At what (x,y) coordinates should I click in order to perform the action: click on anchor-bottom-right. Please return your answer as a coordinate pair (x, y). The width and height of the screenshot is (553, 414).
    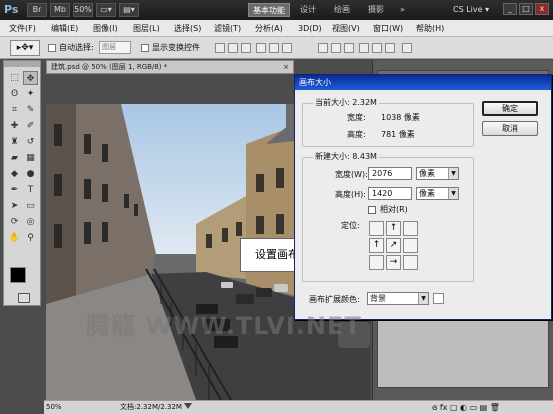
    Looking at the image, I should click on (410, 262).